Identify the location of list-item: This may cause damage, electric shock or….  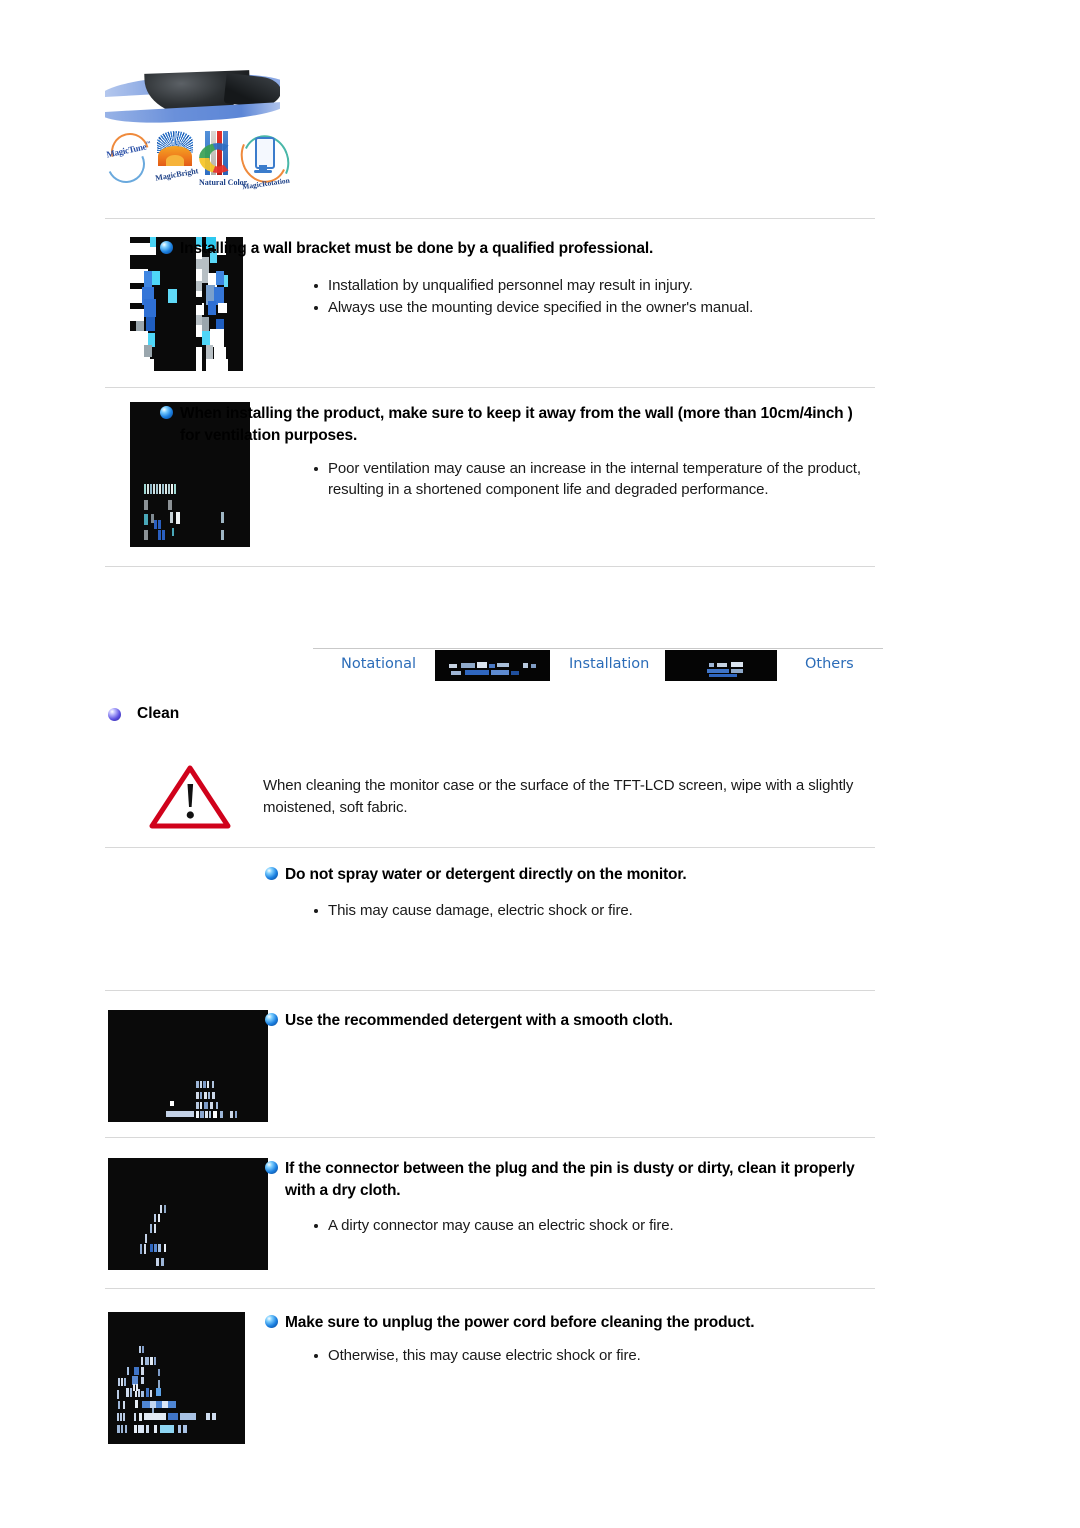
(590, 910).